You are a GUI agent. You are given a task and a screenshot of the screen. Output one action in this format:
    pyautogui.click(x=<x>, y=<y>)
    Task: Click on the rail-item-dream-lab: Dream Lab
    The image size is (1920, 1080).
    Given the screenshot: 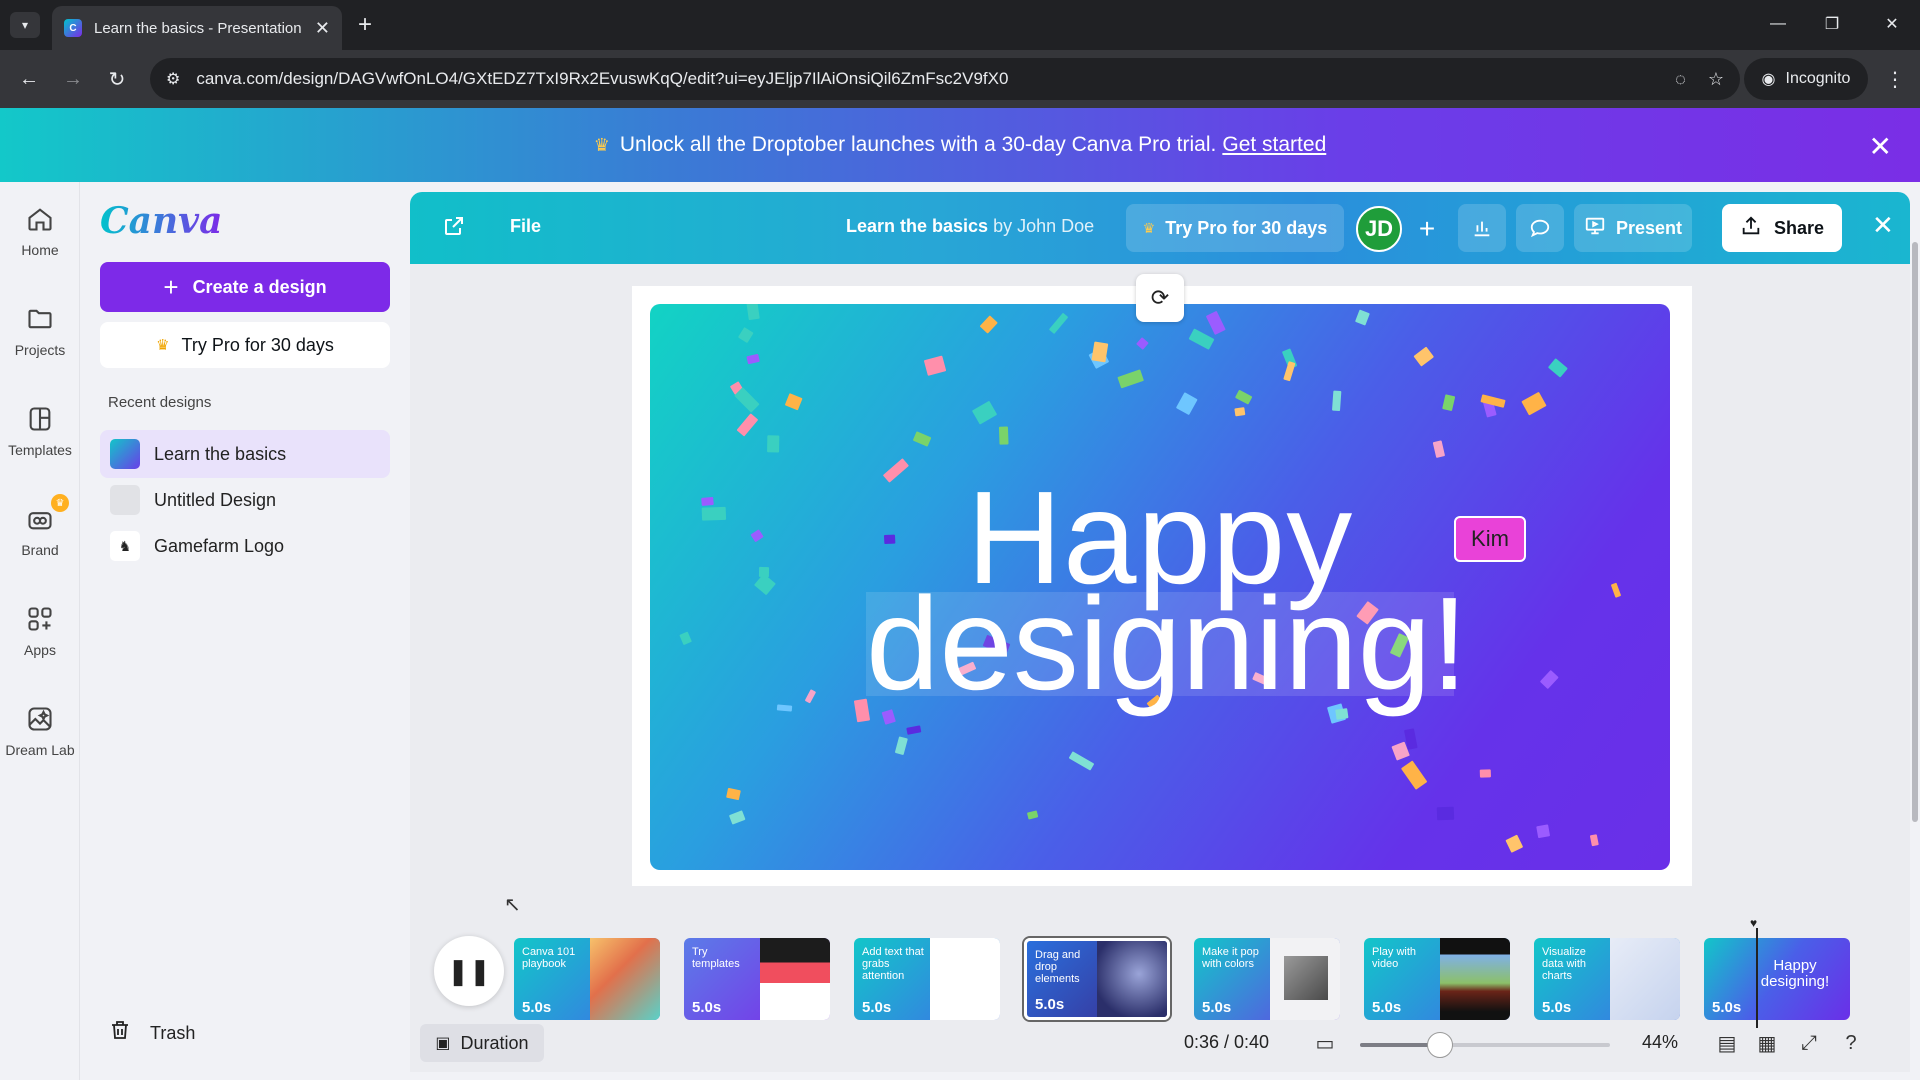 What is the action you would take?
    pyautogui.click(x=40, y=730)
    